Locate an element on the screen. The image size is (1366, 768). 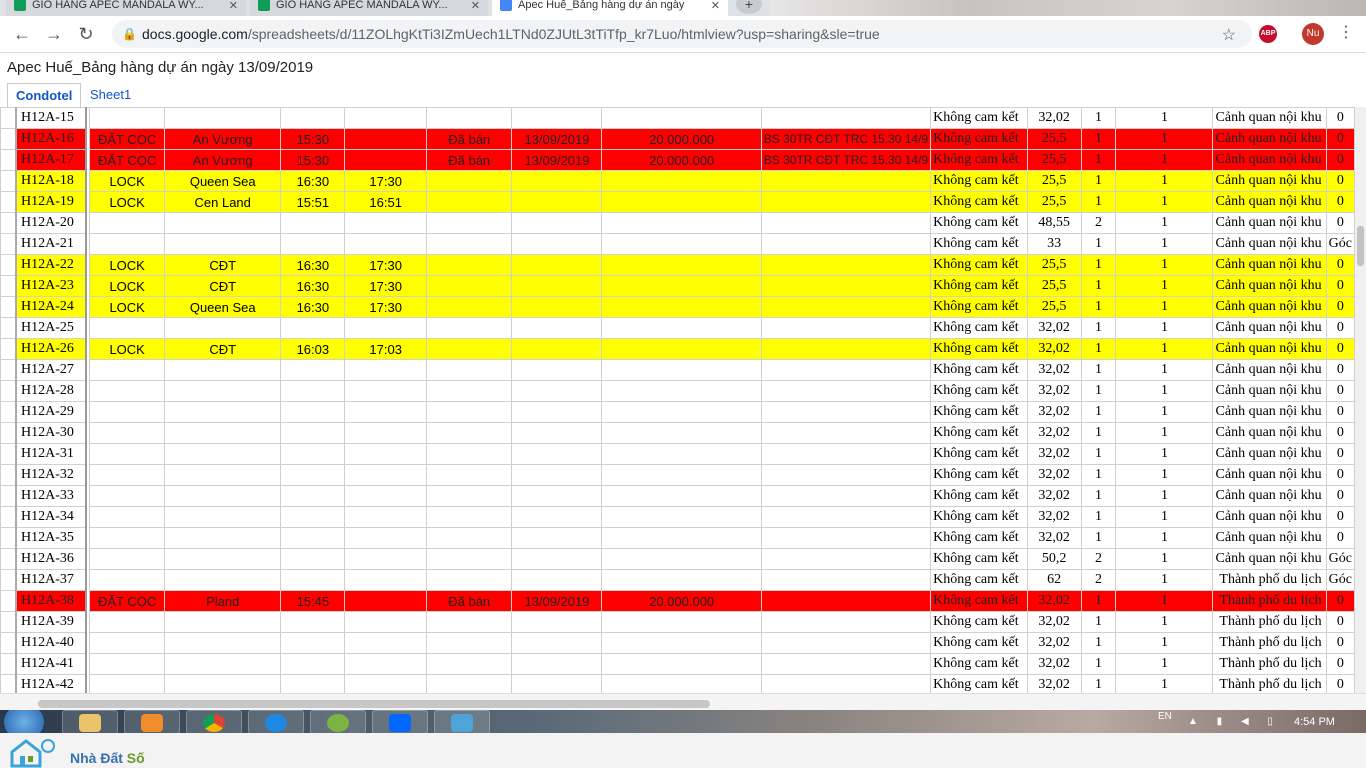
area-cell: 50,2 is located at coordinates (1054, 559).